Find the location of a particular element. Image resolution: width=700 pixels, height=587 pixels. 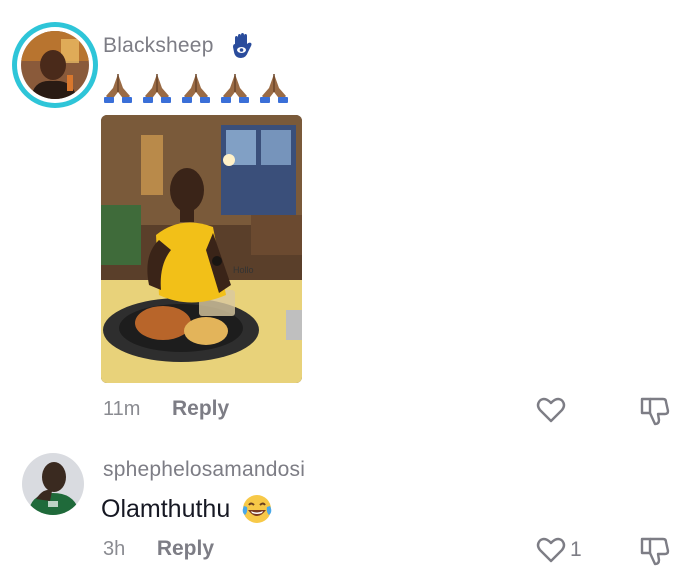

comment-username: sphephelosamandosi is located at coordinates (204, 470).